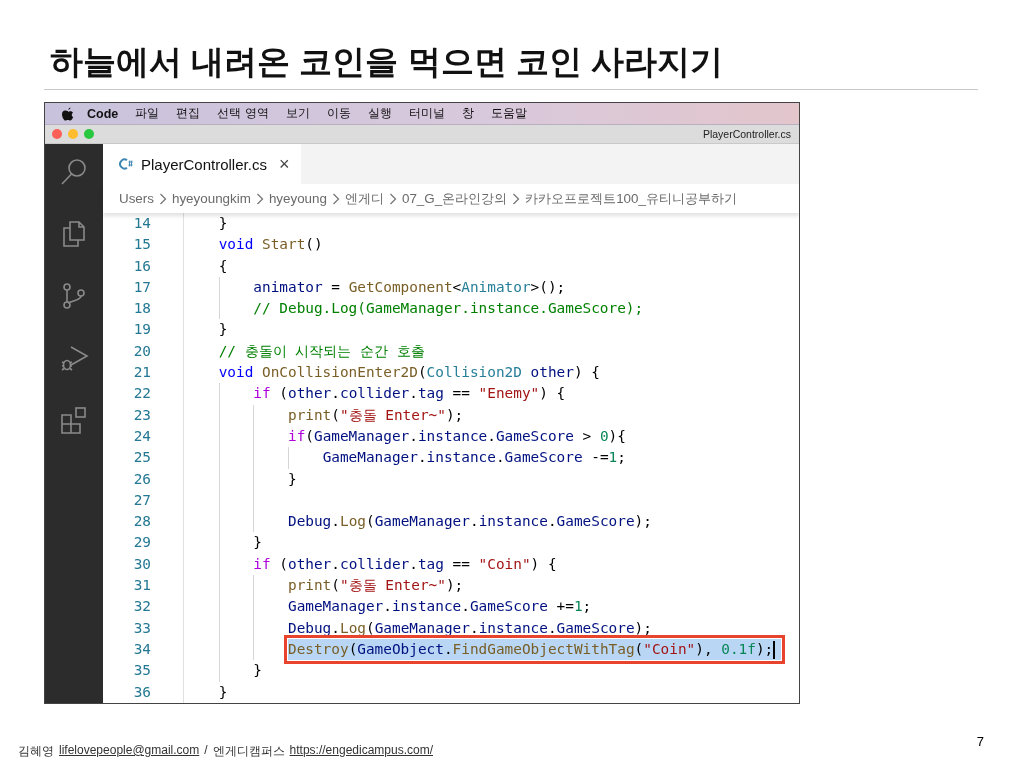  What do you see at coordinates (141, 671) in the screenshot?
I see `line-number: 35` at bounding box center [141, 671].